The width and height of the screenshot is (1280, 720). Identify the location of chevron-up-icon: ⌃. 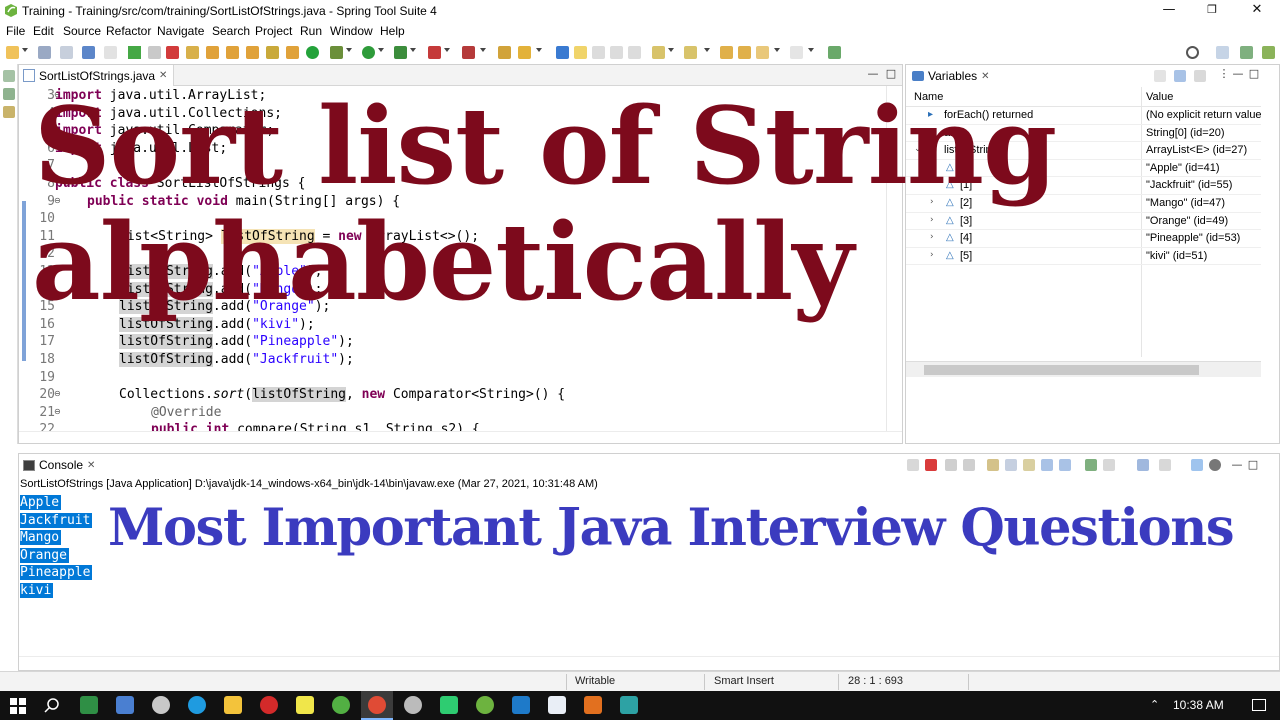
(1154, 704).